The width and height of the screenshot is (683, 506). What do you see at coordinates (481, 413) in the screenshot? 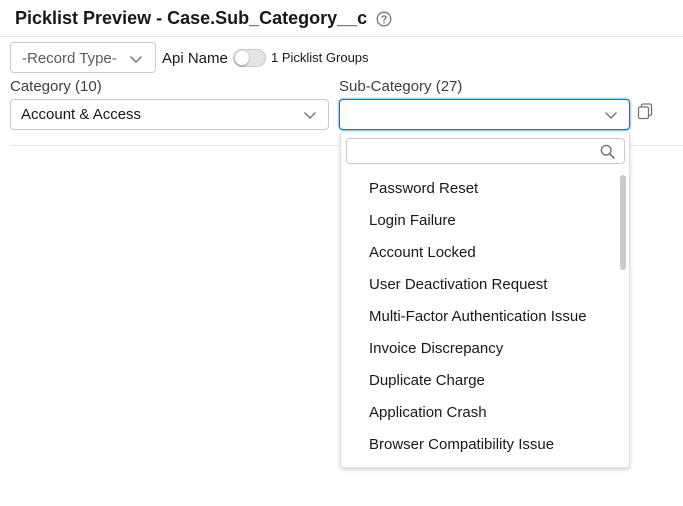
I see `list-item: Application Crash` at bounding box center [481, 413].